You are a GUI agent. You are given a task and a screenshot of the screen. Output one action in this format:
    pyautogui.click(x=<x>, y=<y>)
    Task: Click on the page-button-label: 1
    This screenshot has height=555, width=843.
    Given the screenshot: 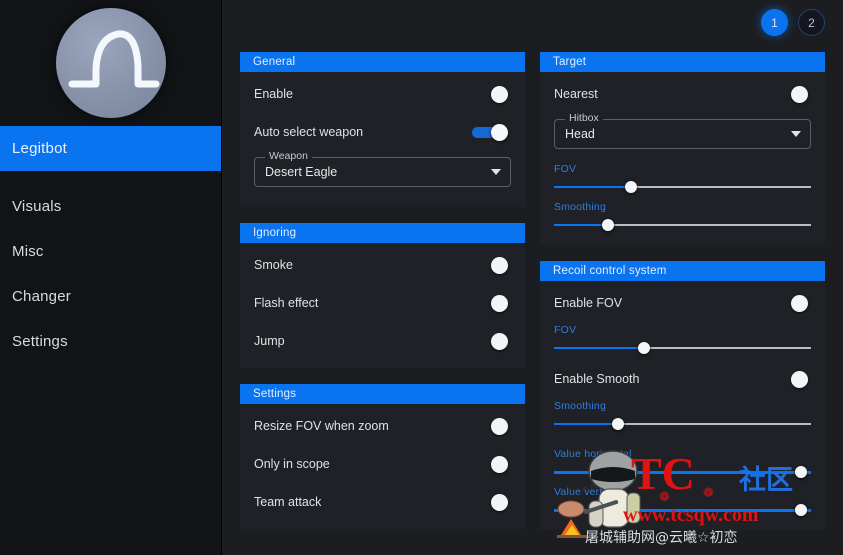 What is the action you would take?
    pyautogui.click(x=774, y=22)
    